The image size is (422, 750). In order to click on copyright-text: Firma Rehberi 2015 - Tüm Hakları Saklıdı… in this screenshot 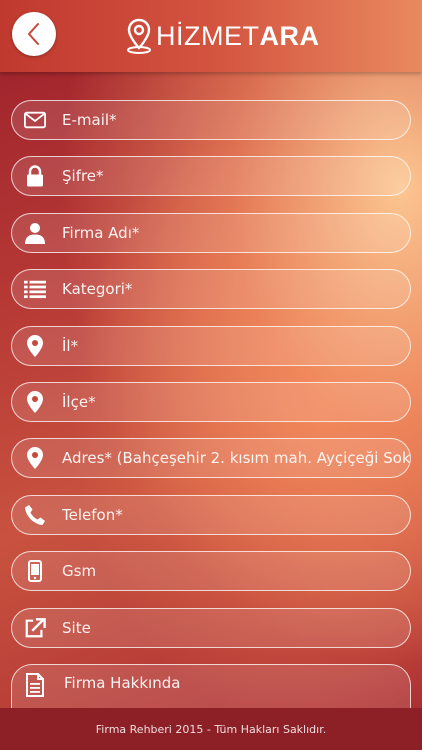, I will do `click(211, 729)`.